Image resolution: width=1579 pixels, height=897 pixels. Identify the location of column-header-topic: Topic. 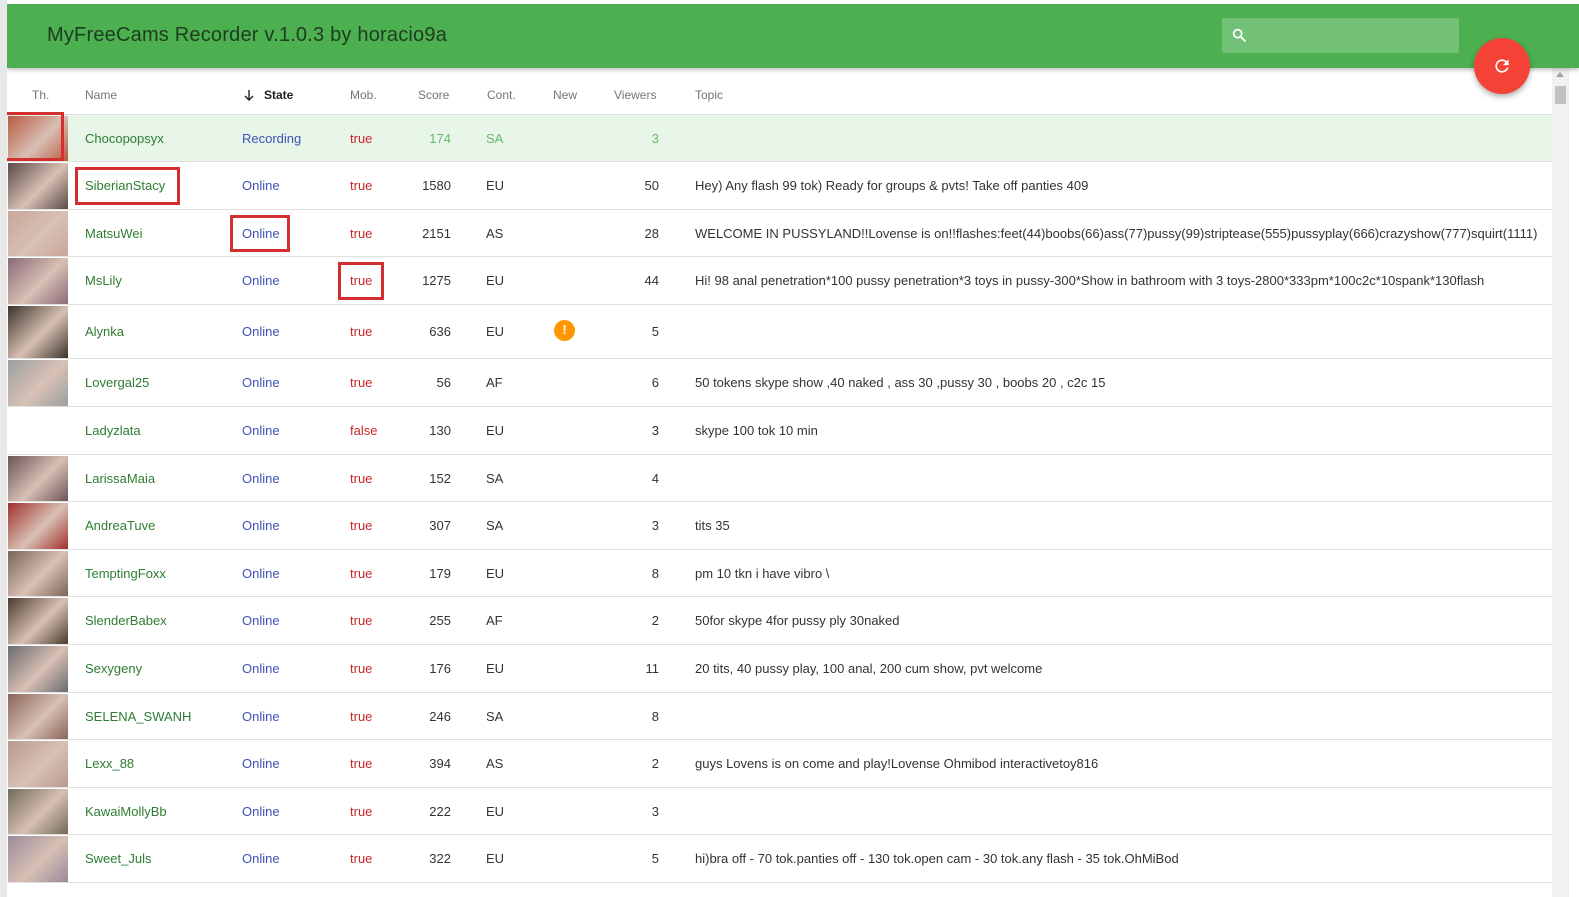
(709, 95).